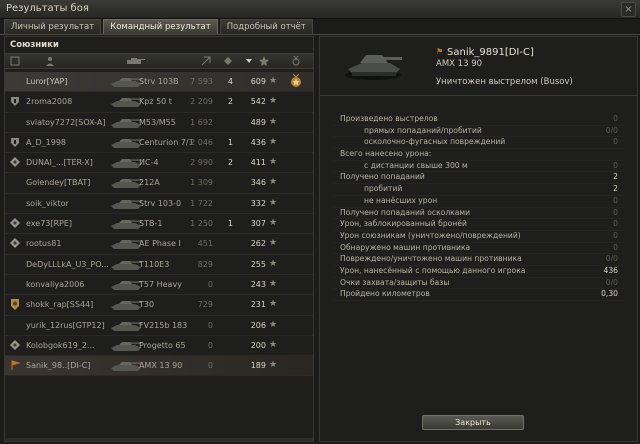  I want to click on close-button: Закрыть, so click(473, 422).